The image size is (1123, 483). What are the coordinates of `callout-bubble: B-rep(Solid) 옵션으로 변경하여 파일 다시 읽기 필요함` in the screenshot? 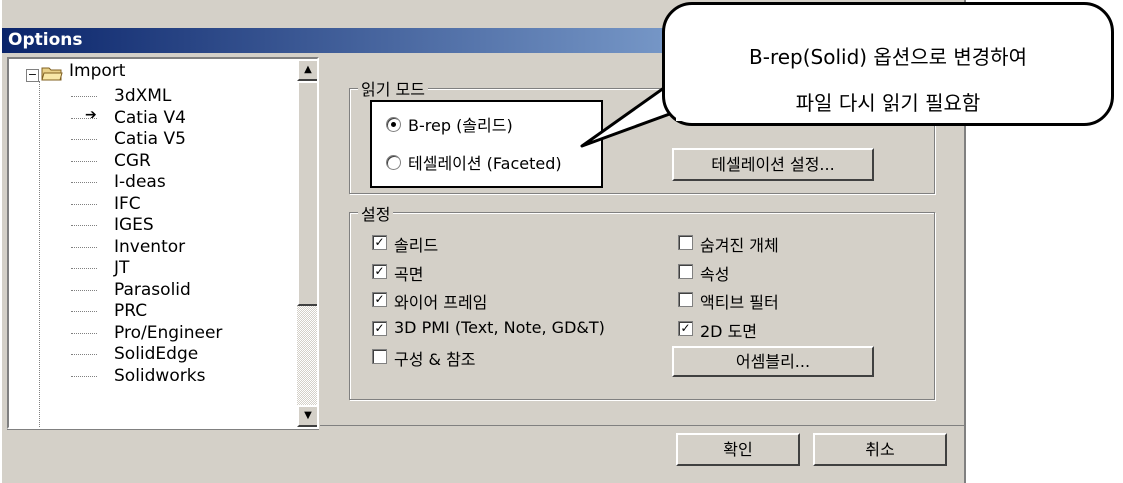 It's located at (888, 64).